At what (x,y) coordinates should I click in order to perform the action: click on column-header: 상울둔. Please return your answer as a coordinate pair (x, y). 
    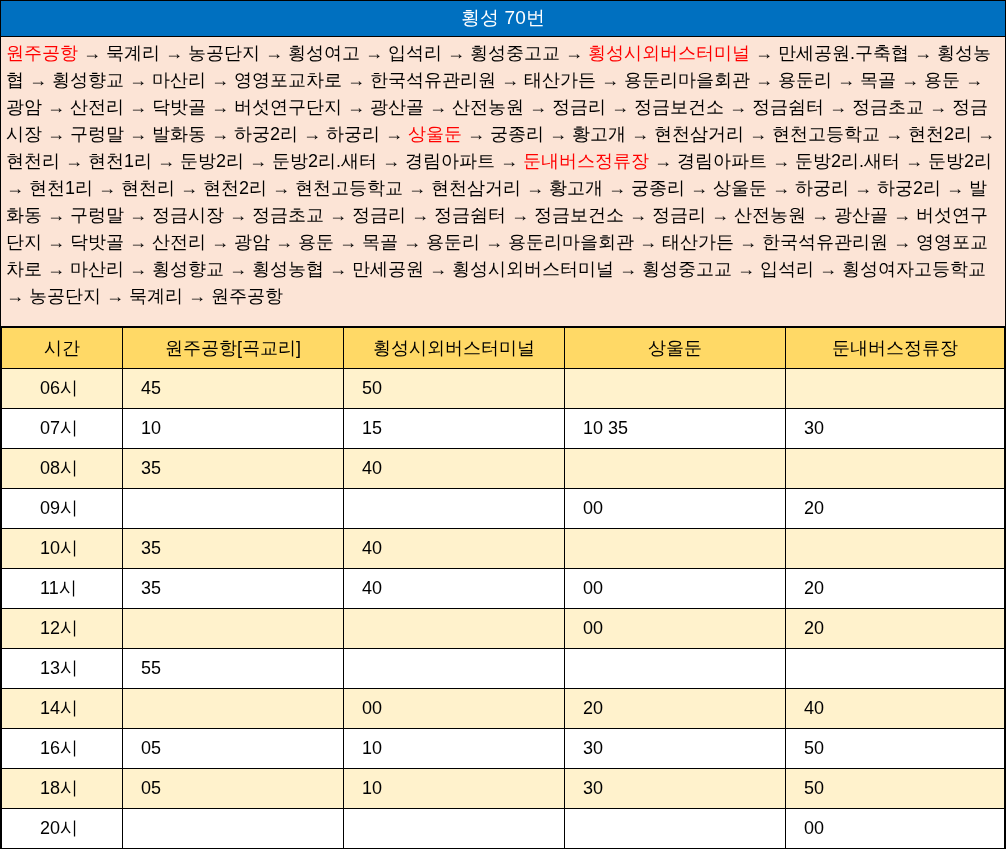
    Looking at the image, I should click on (675, 348).